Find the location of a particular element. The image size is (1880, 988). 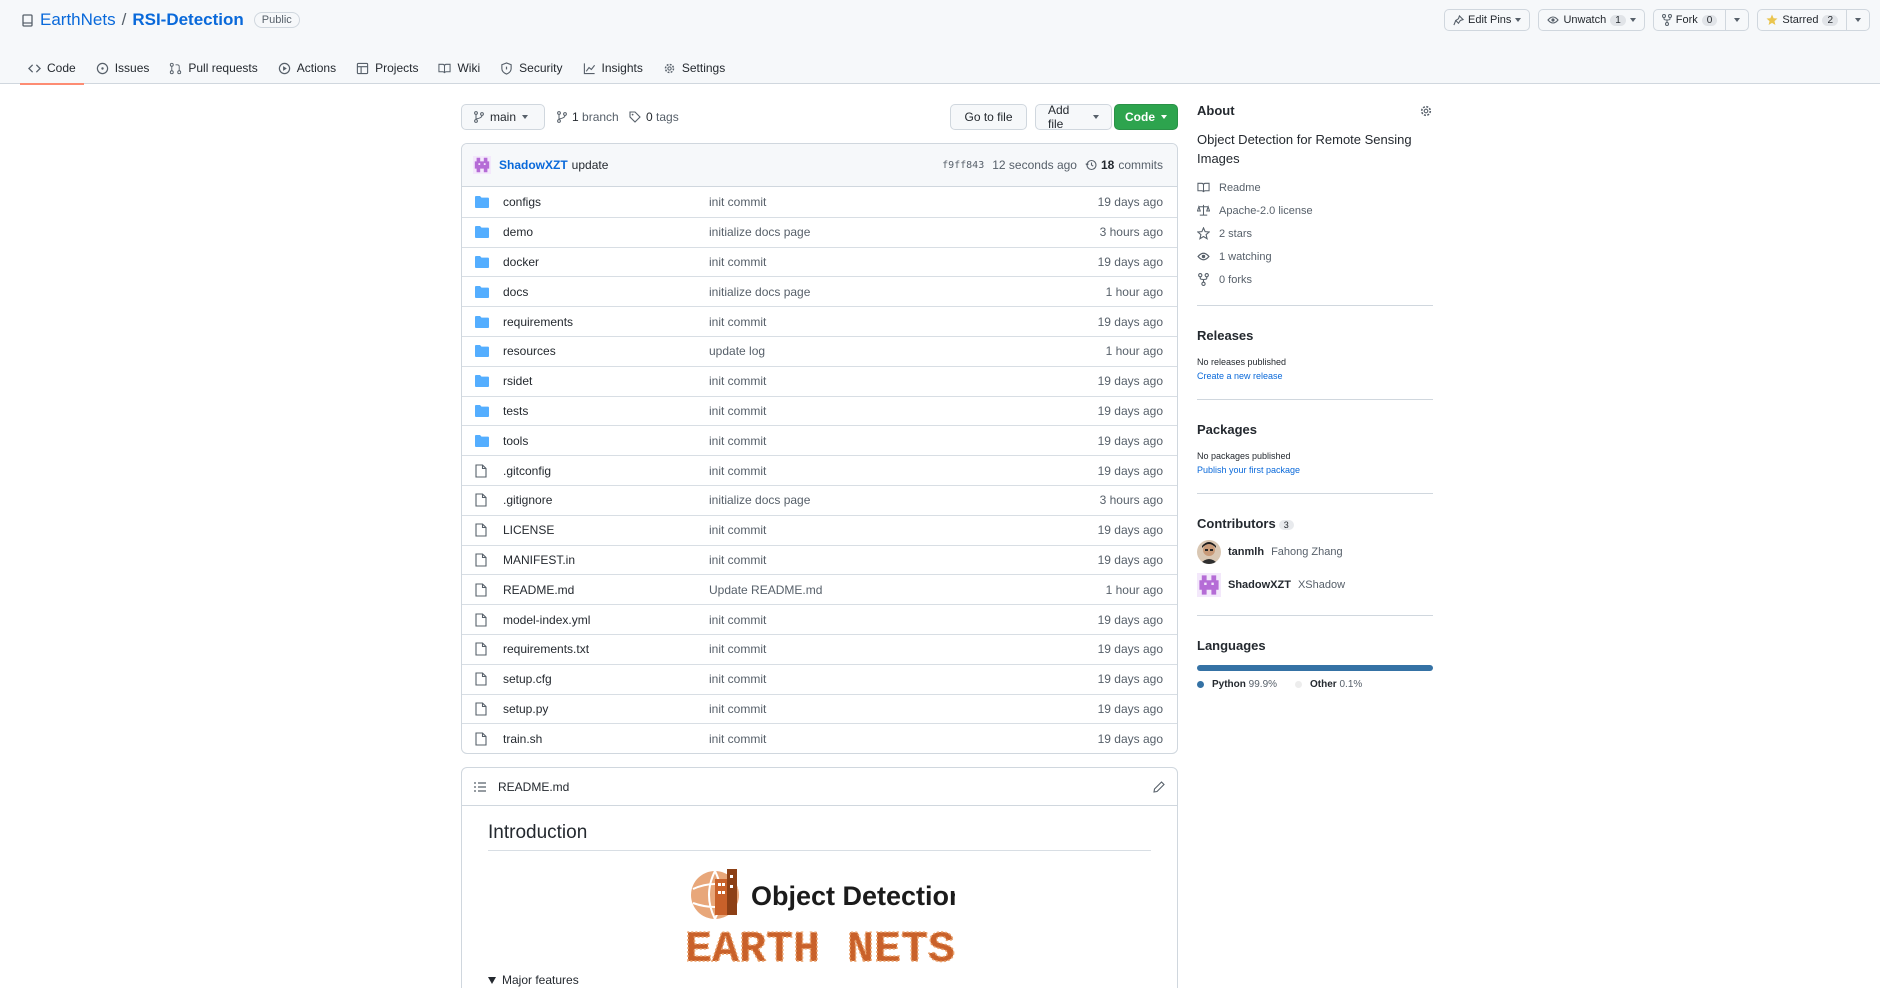

file-name-link: README.md is located at coordinates (606, 590).